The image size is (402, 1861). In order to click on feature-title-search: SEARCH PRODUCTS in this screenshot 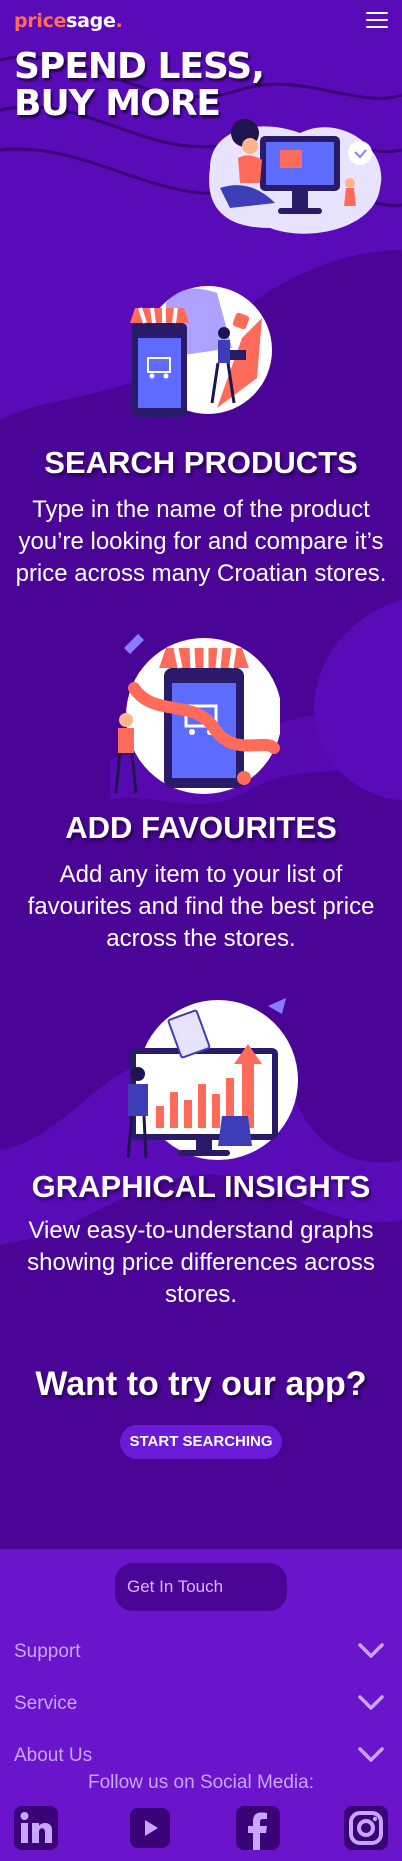, I will do `click(201, 462)`.